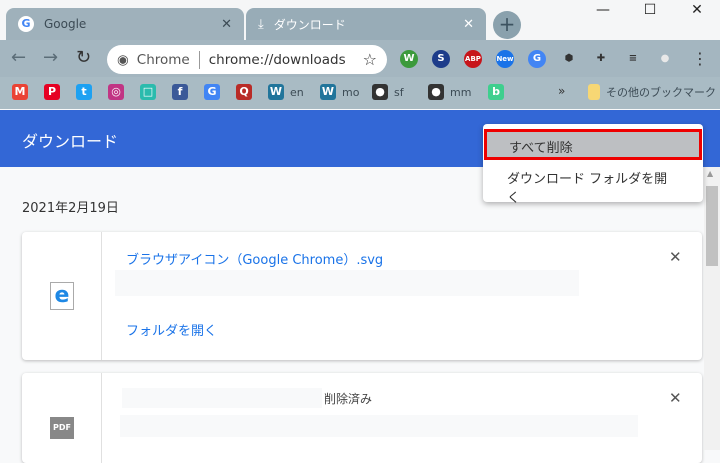 This screenshot has height=463, width=720. I want to click on bookmark-label: en, so click(297, 92).